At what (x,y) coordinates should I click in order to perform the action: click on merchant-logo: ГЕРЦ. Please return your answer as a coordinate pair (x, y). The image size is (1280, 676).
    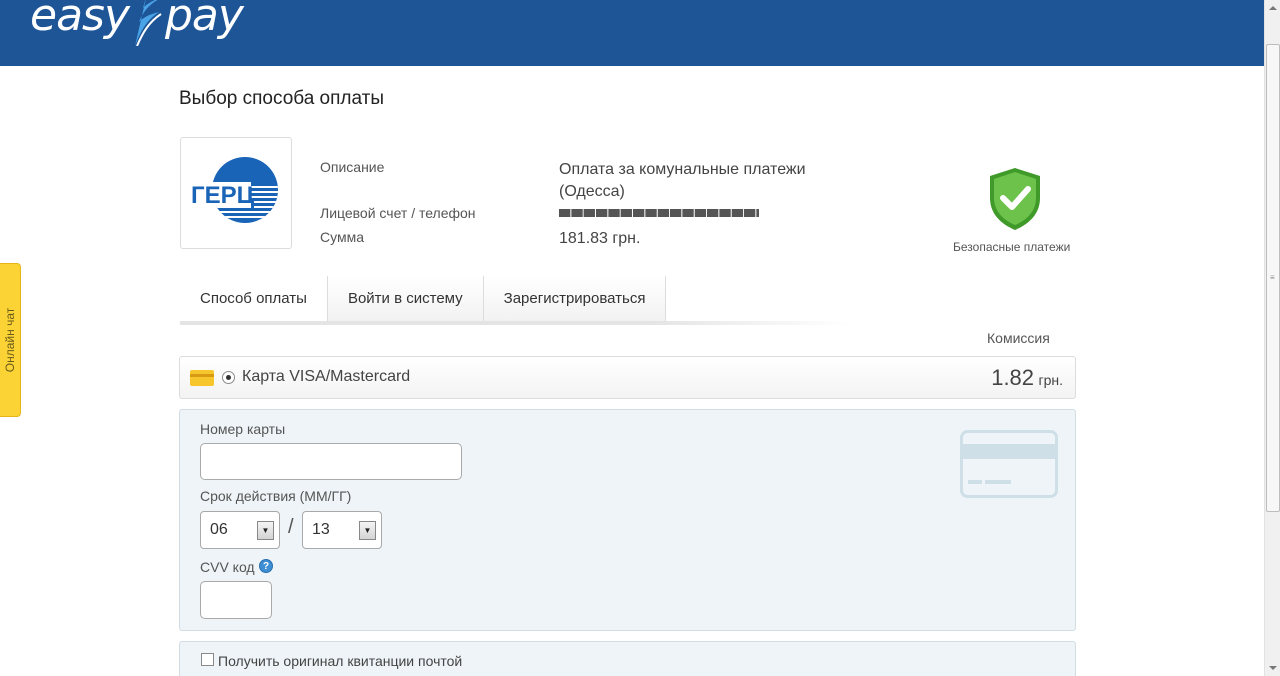
    Looking at the image, I should click on (236, 193).